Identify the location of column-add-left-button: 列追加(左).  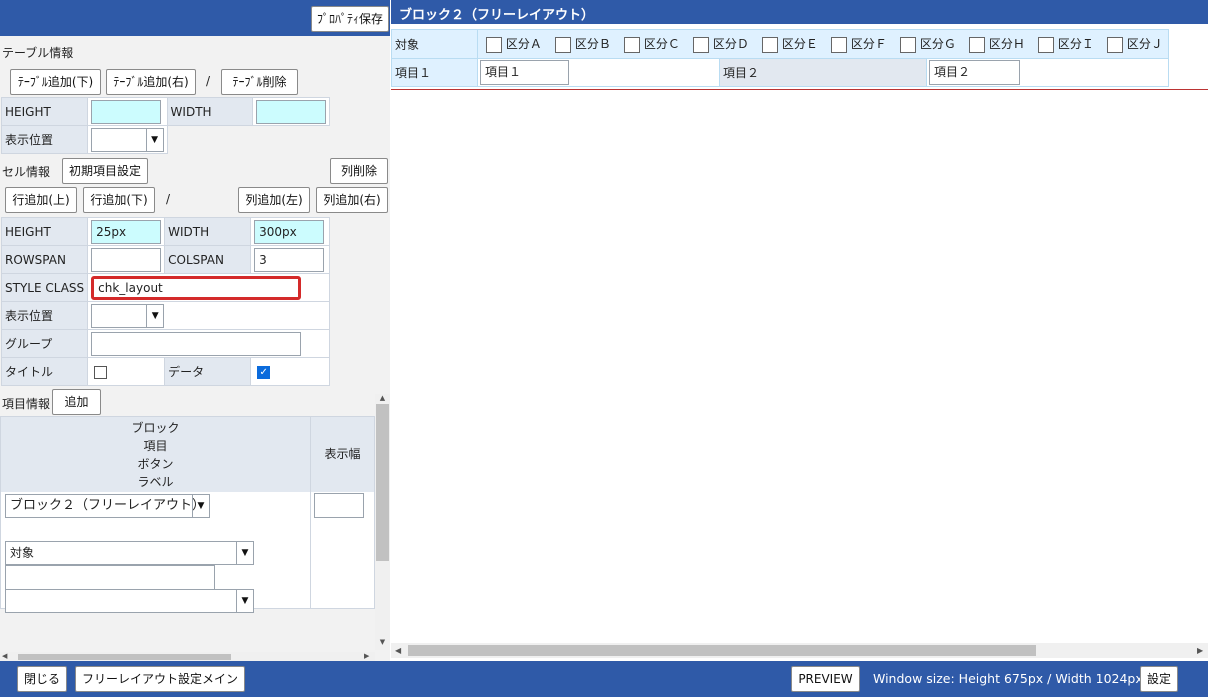
(274, 200).